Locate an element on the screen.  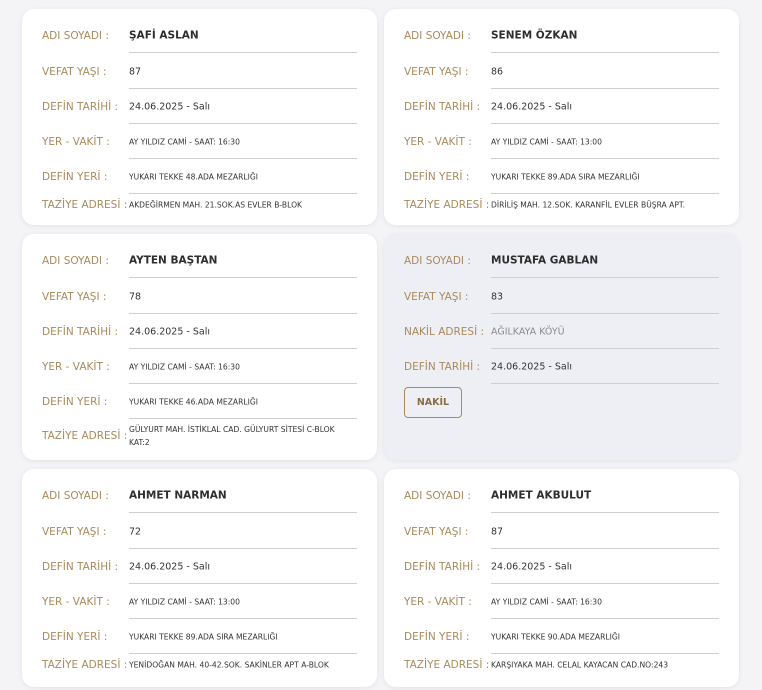
age-value: 83 is located at coordinates (497, 296).